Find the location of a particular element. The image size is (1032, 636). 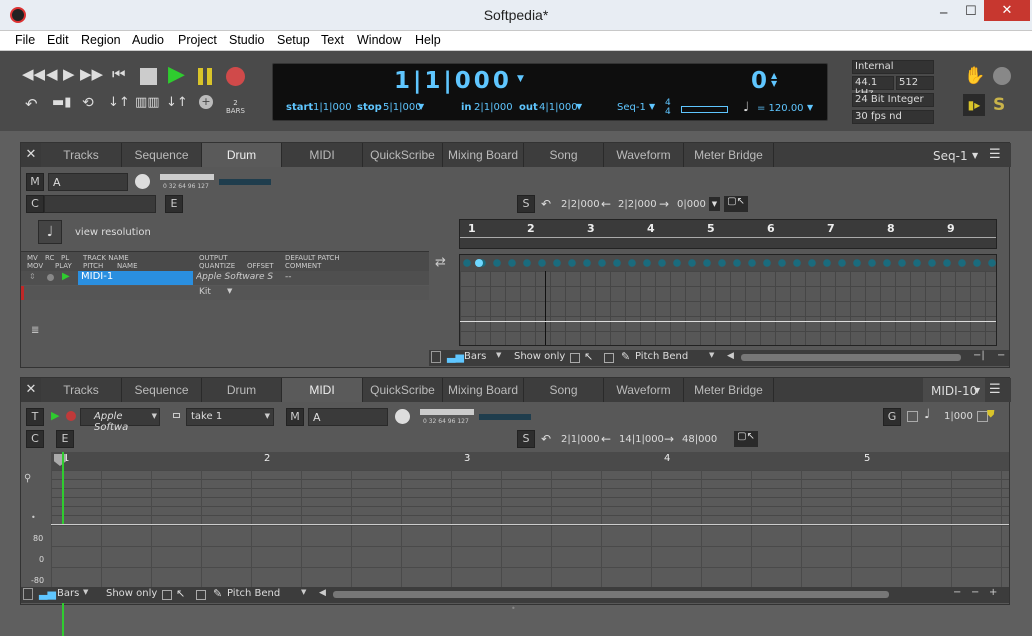

frame-rate: 30 fps nd is located at coordinates (893, 117).